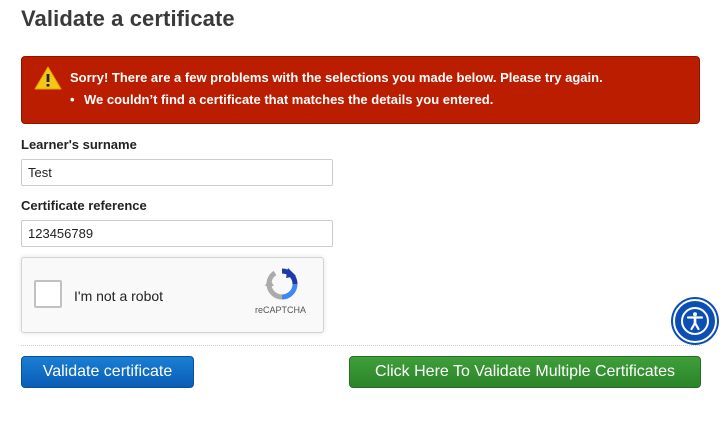  What do you see at coordinates (84, 205) in the screenshot?
I see `certificate-reference-label: Certificate reference` at bounding box center [84, 205].